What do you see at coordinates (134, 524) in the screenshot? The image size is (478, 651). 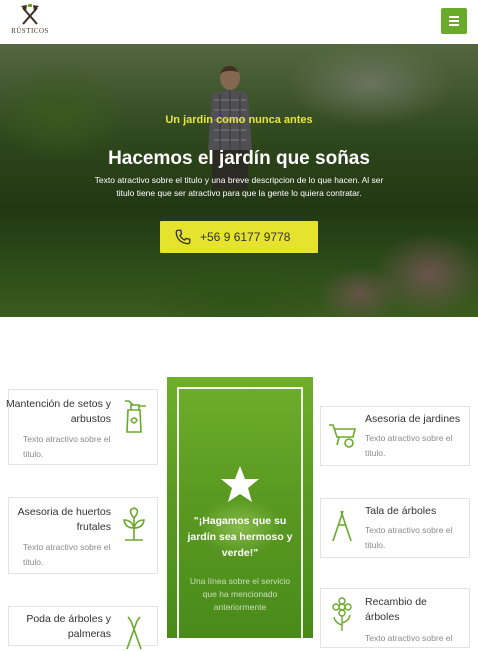 I see `sprout-icon` at bounding box center [134, 524].